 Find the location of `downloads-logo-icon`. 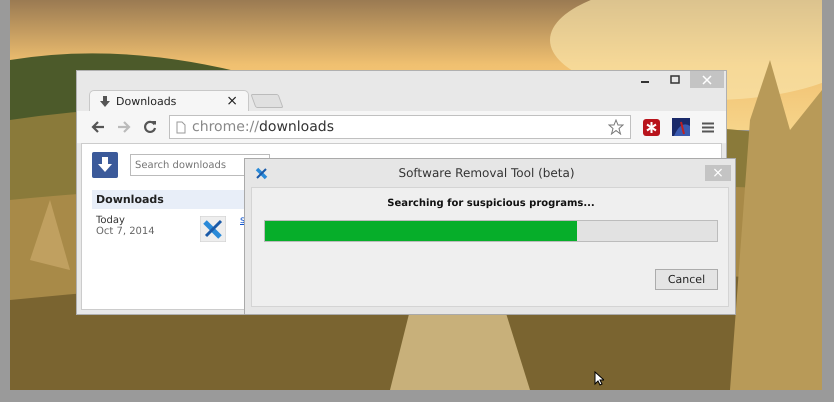

downloads-logo-icon is located at coordinates (105, 165).